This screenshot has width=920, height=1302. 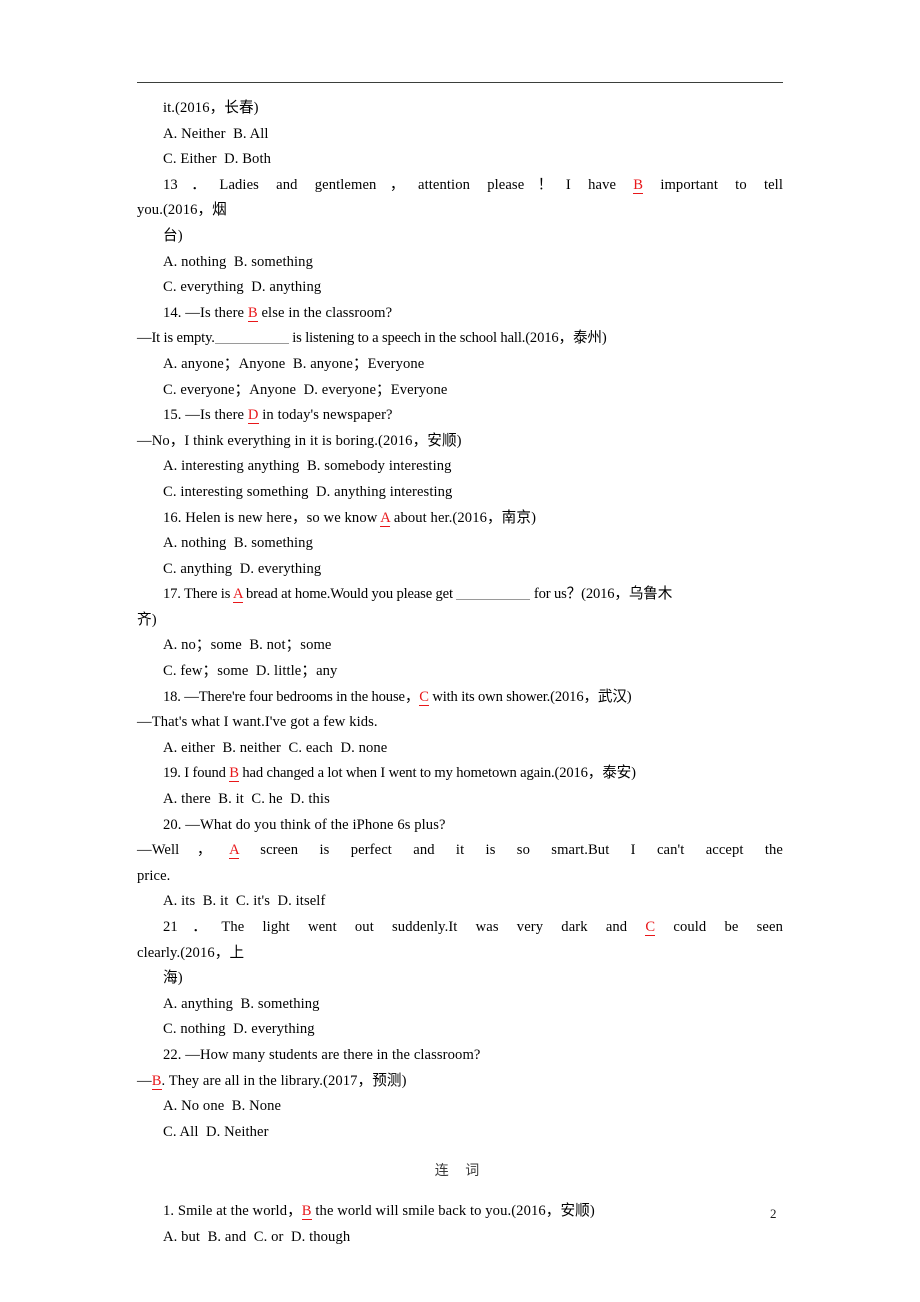 I want to click on option-line: A. nothing B. something, so click(x=238, y=543).